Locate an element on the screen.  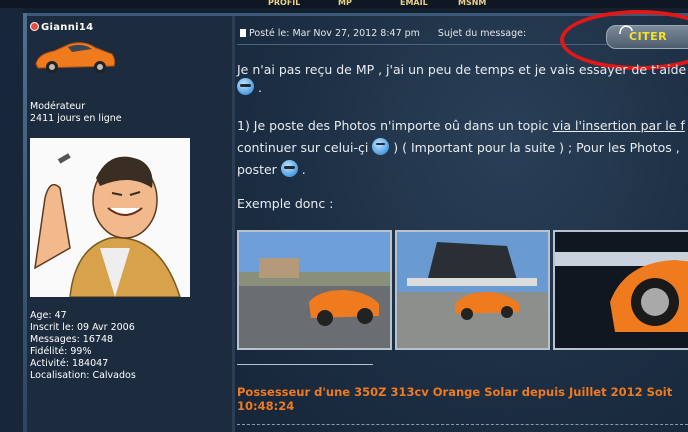
smile-smiley-icon is located at coordinates (381, 146).